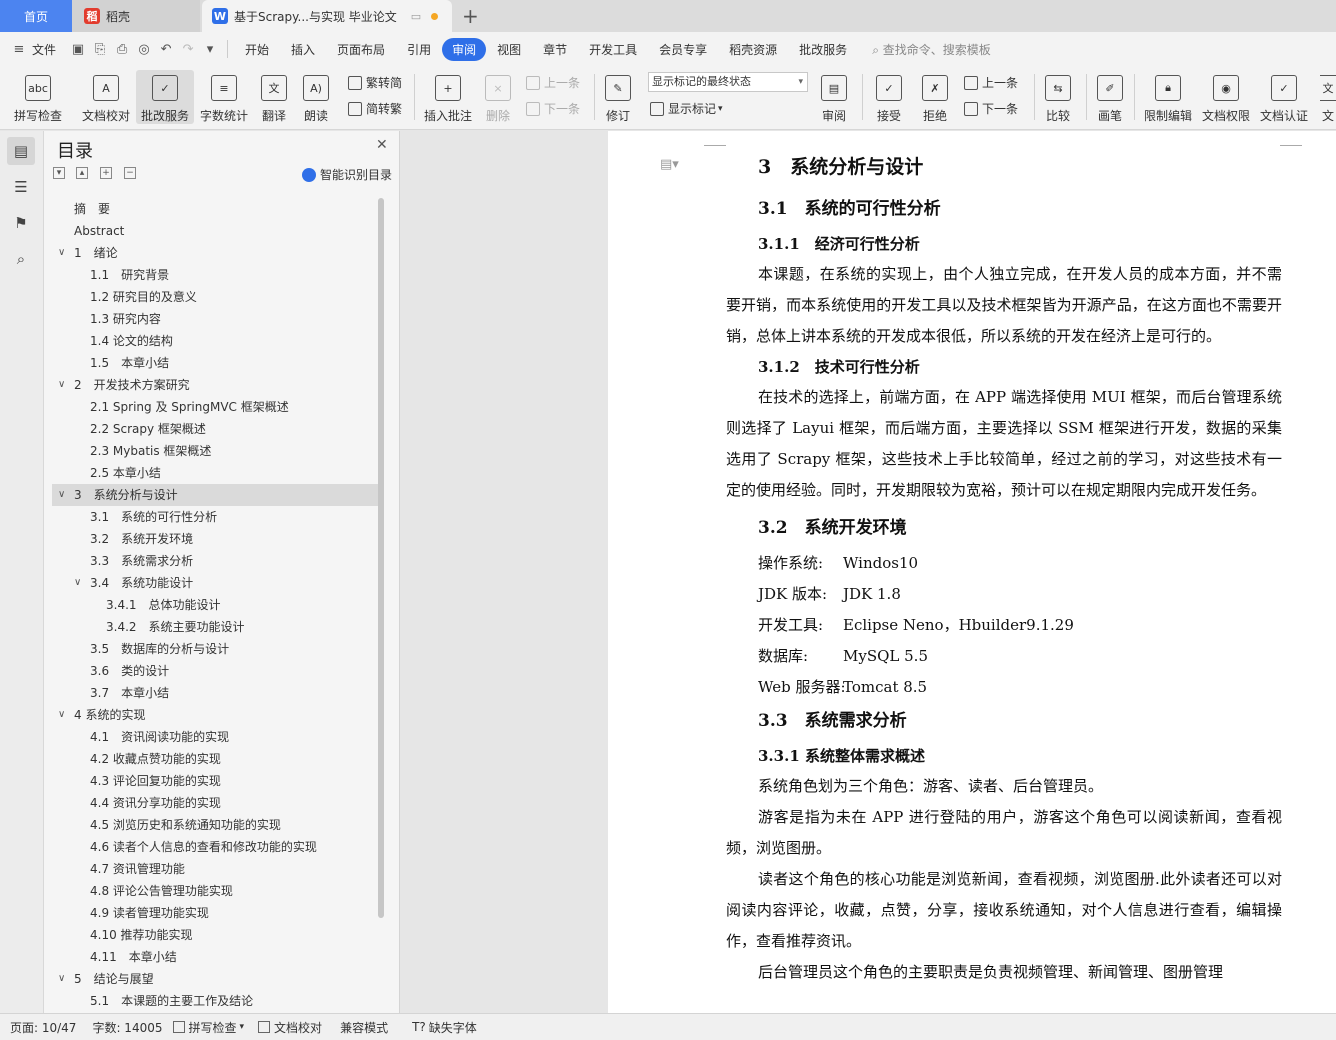 This screenshot has height=1040, width=1336. Describe the element at coordinates (274, 97) in the screenshot. I see `translate-button: 文翻译` at that location.